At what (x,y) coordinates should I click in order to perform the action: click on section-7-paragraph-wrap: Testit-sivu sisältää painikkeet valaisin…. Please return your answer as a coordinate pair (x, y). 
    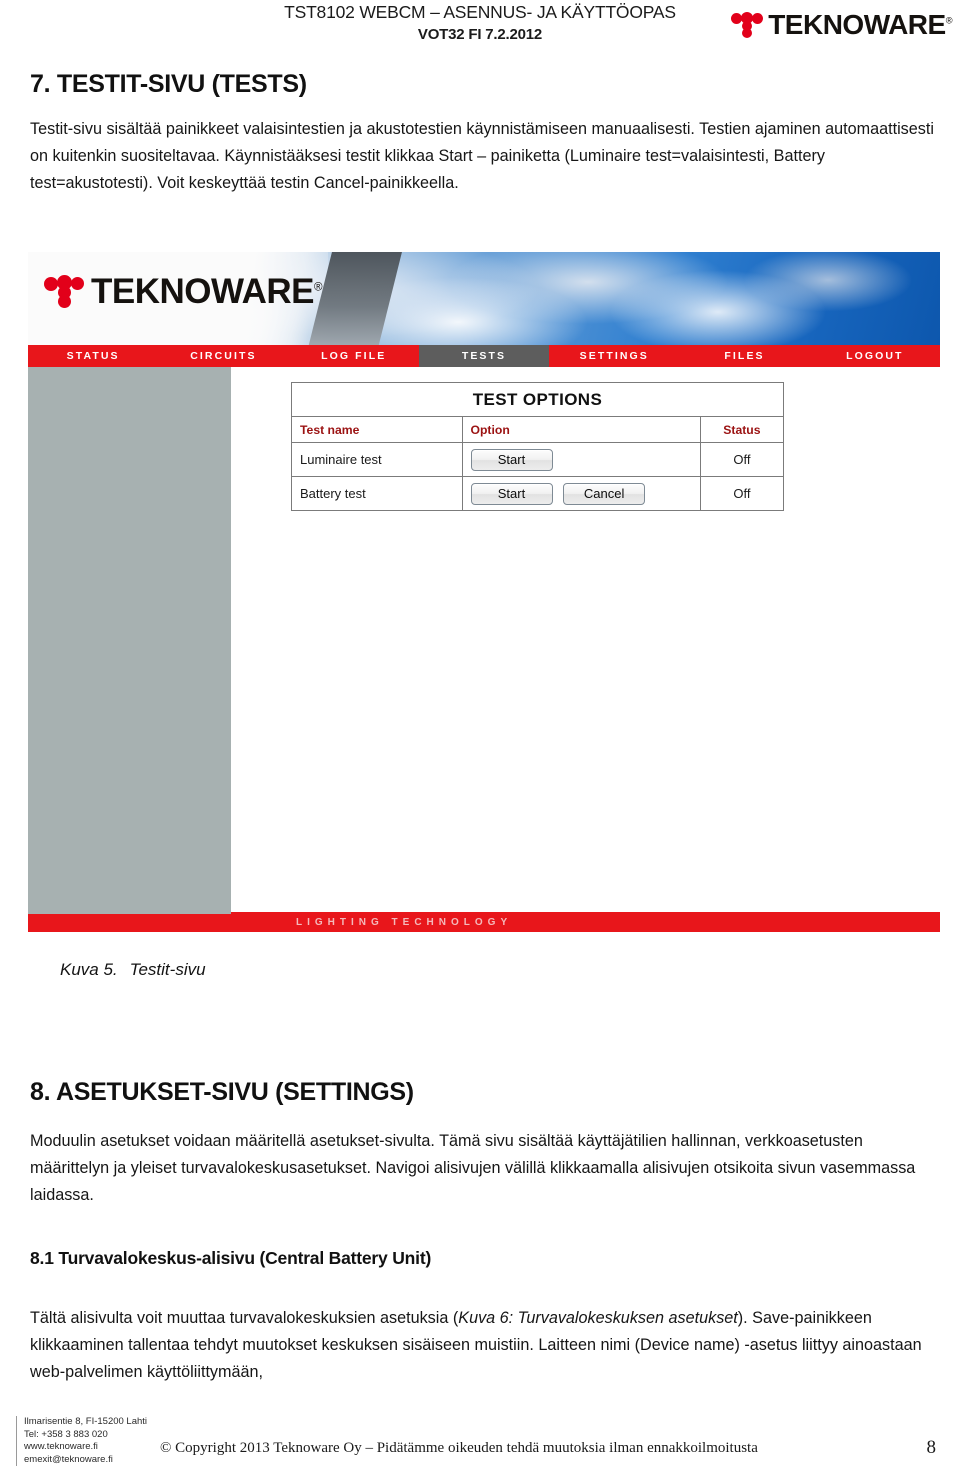
    Looking at the image, I should click on (482, 156).